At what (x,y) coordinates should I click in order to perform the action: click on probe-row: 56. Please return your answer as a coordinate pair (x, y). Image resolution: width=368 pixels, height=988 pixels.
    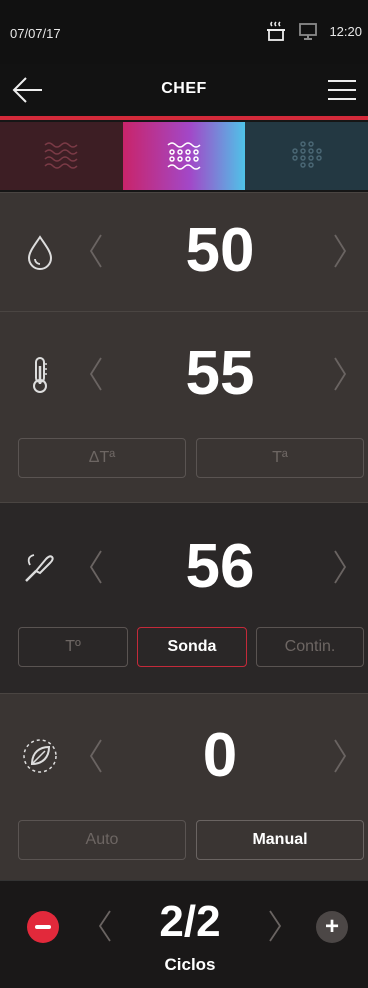
    Looking at the image, I should click on (184, 567).